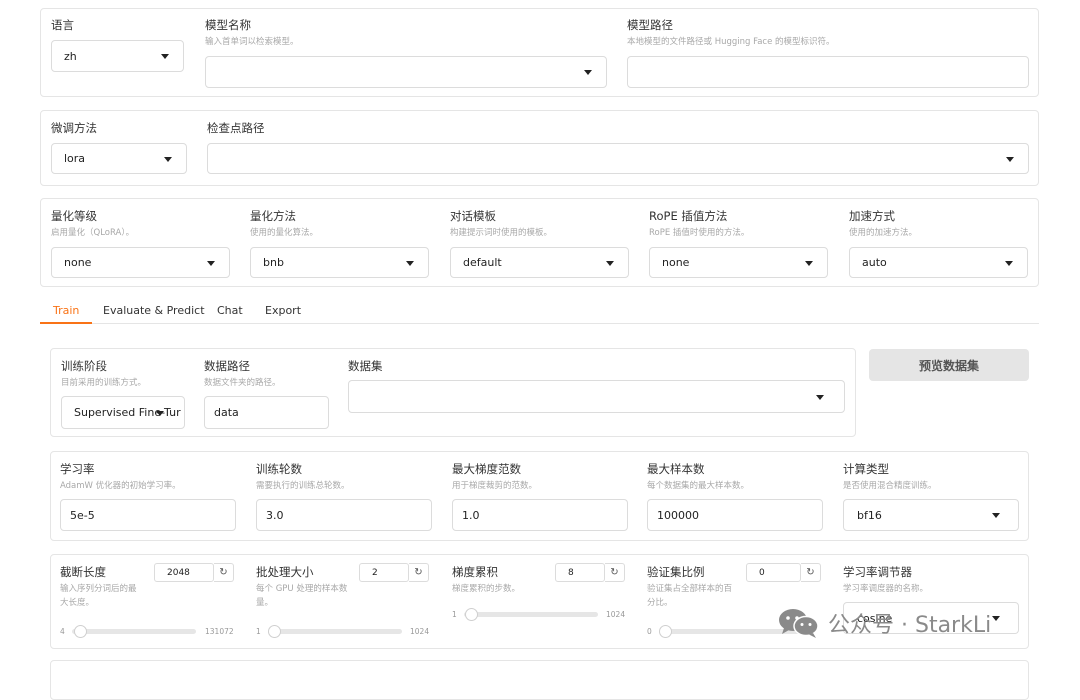 The height and width of the screenshot is (700, 1080). I want to click on rope-select: none, so click(738, 262).